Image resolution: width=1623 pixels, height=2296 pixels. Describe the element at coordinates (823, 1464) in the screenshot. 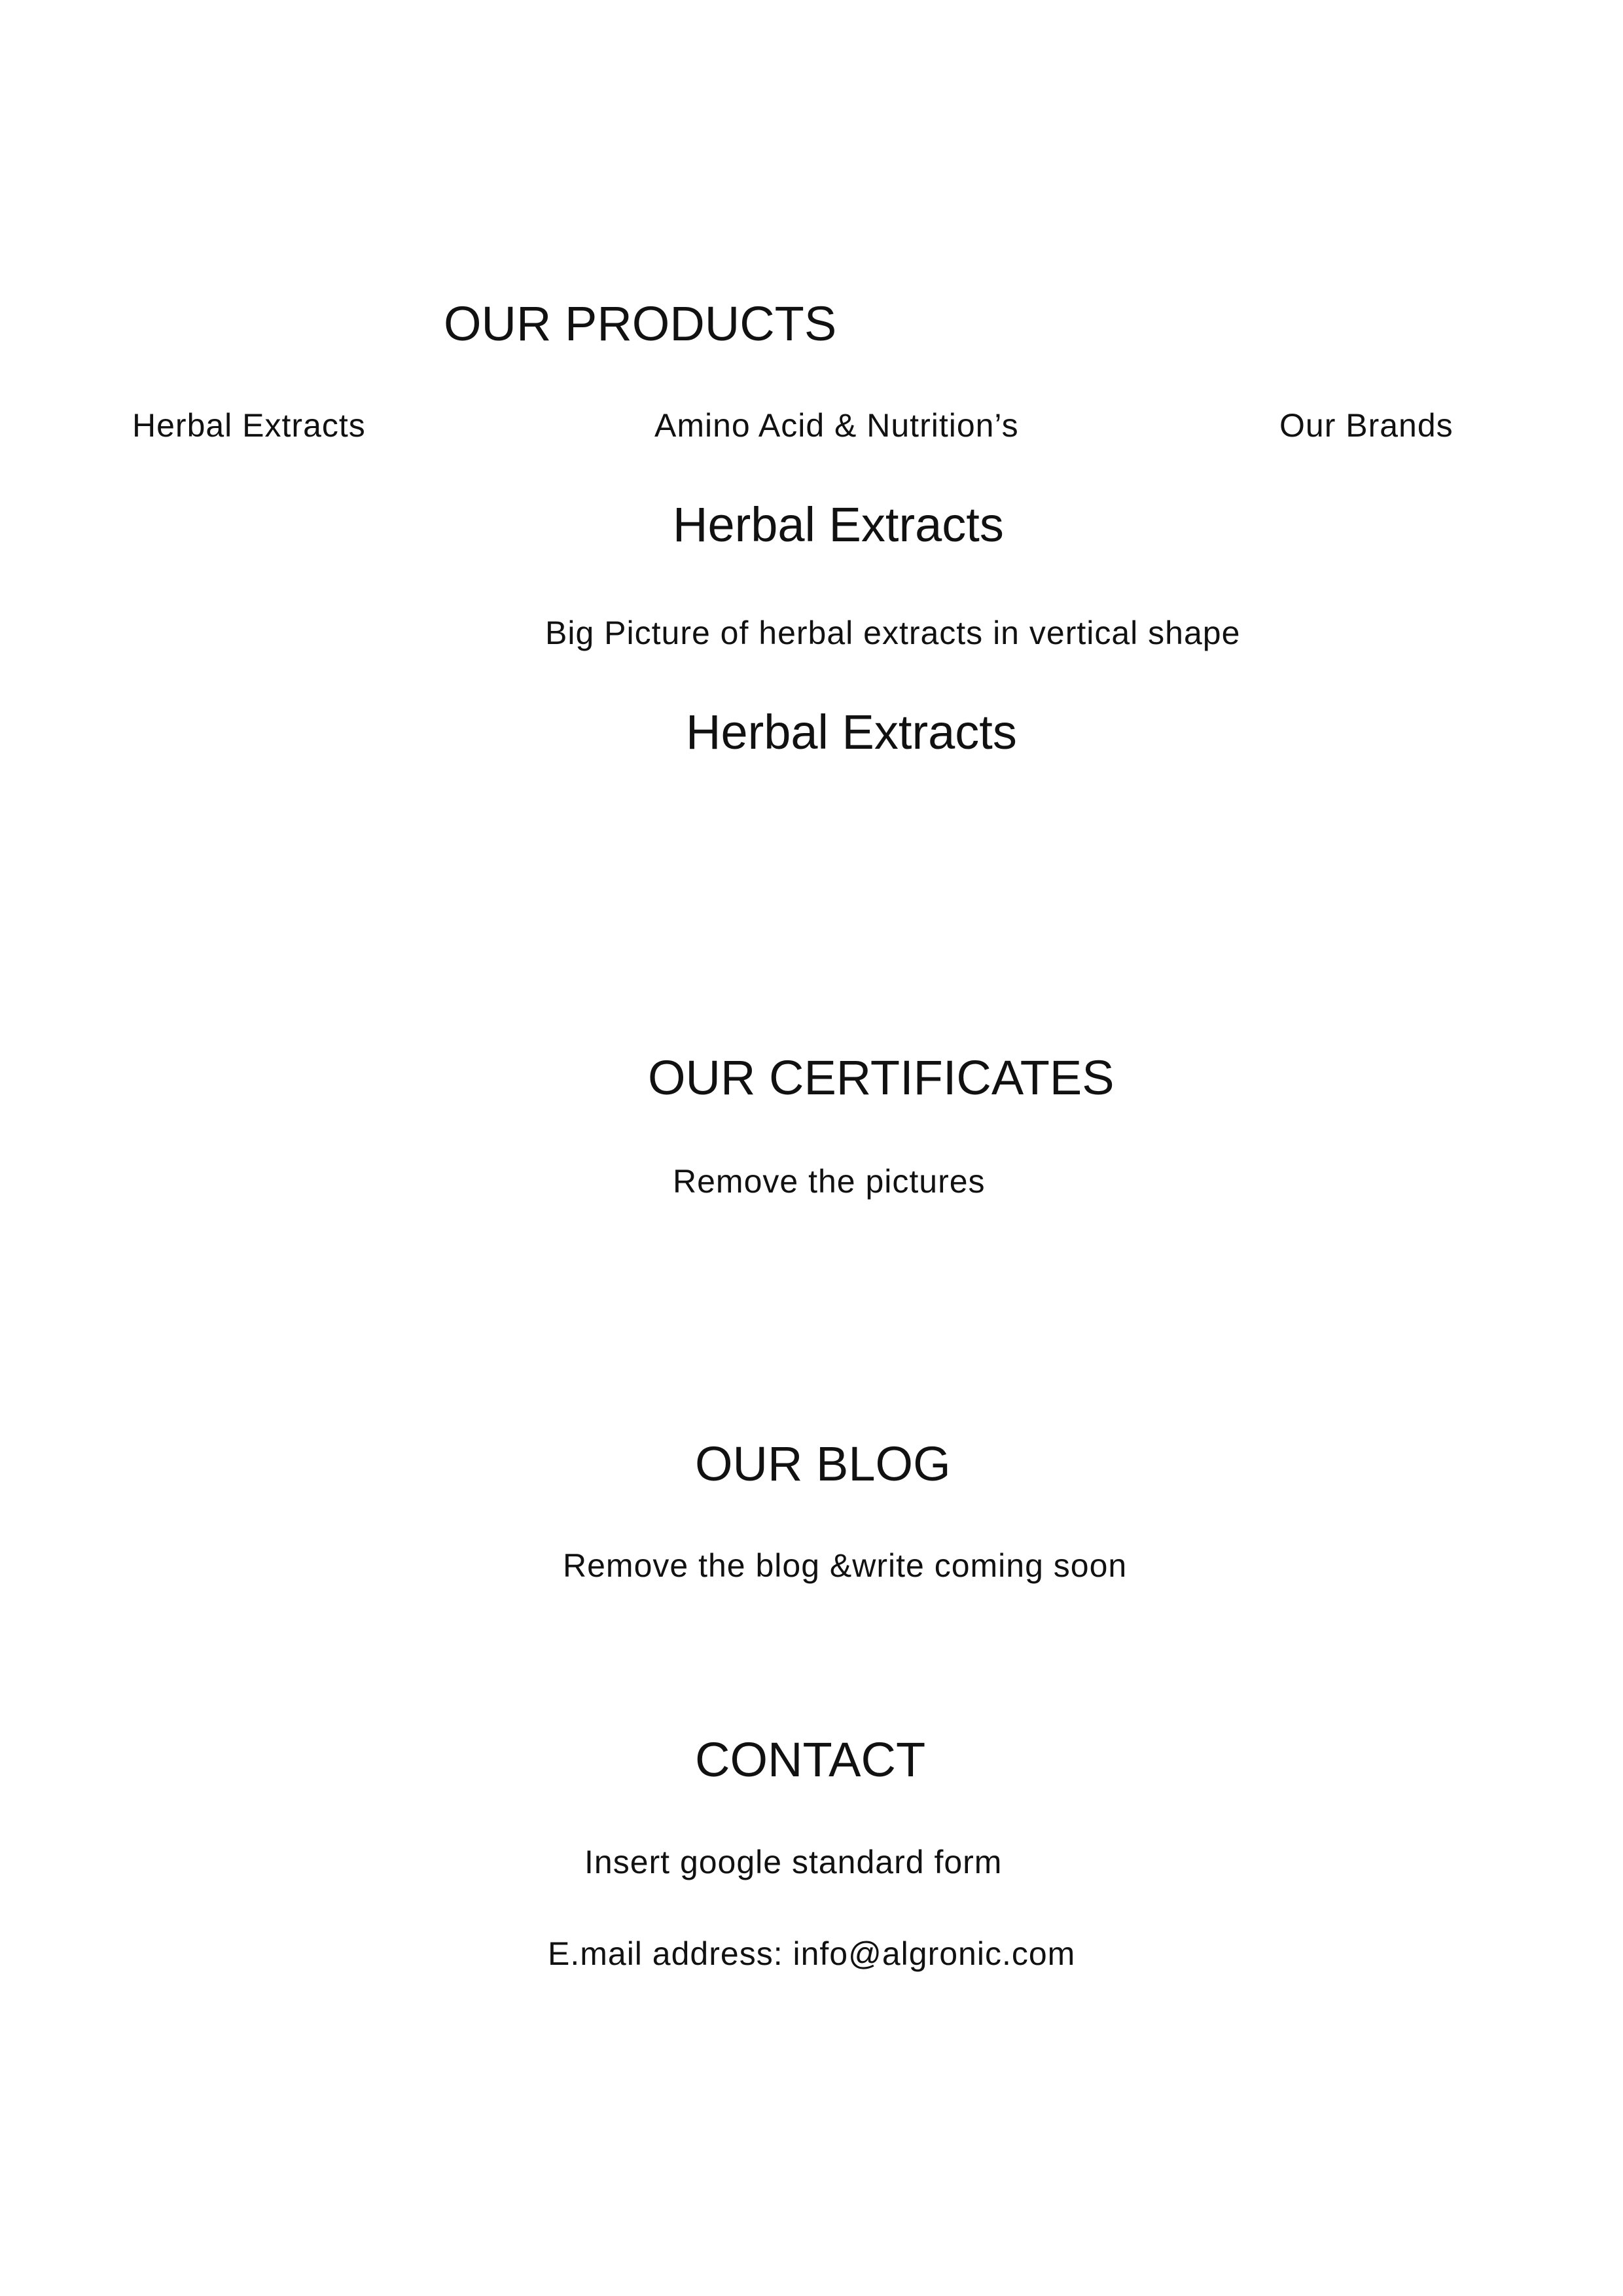

I see `blog-title: OUR BLOG` at that location.